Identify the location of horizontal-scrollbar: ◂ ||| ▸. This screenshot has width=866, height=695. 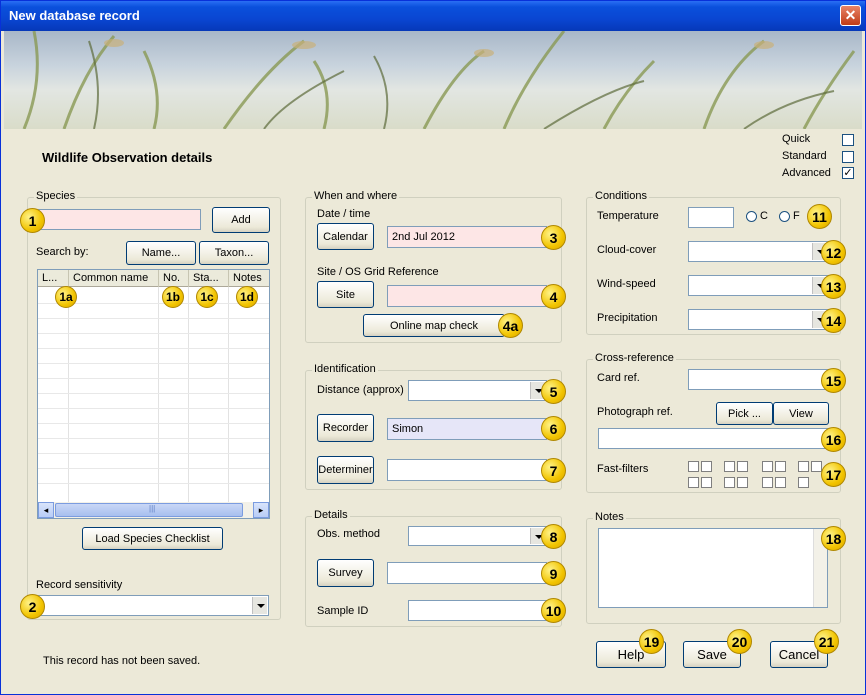
(153, 510).